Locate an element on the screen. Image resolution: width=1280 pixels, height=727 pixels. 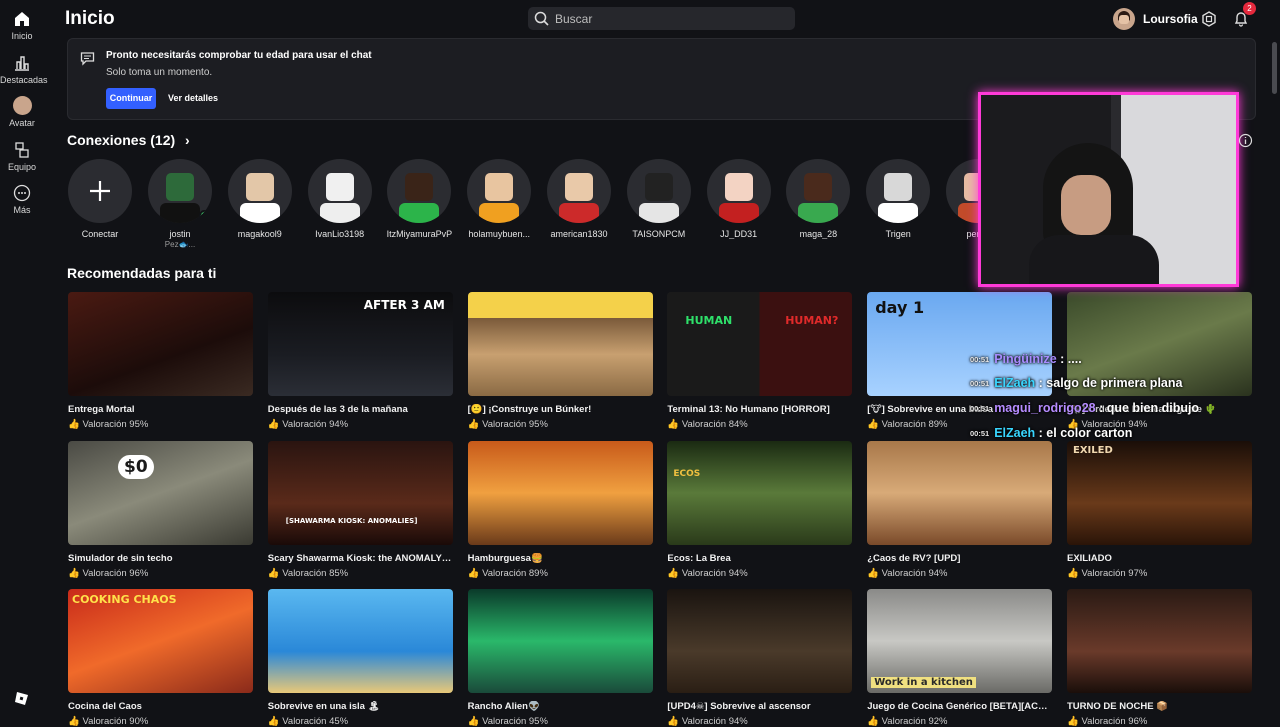
thumbnail-text: ECOS is located at coordinates (687, 473).